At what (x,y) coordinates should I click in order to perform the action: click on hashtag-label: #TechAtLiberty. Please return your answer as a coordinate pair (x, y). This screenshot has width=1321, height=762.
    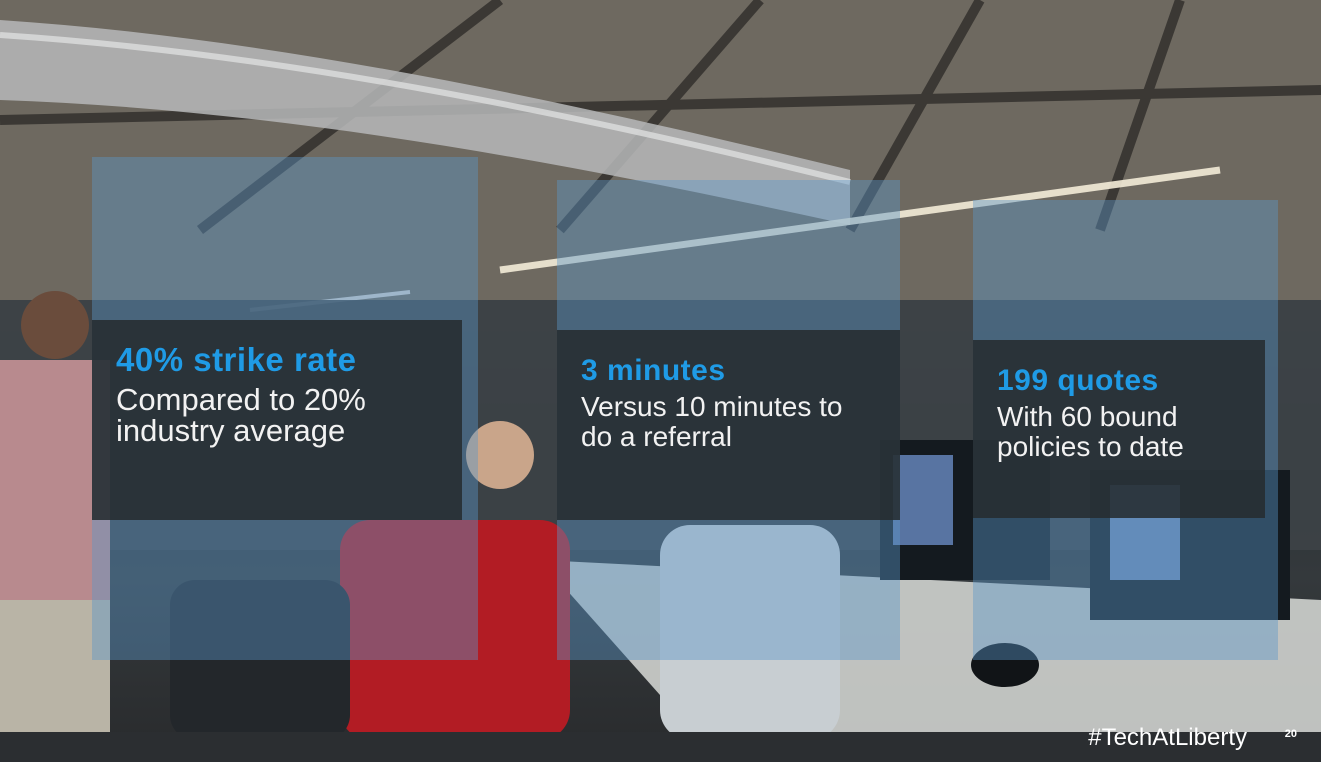
    Looking at the image, I should click on (1167, 737).